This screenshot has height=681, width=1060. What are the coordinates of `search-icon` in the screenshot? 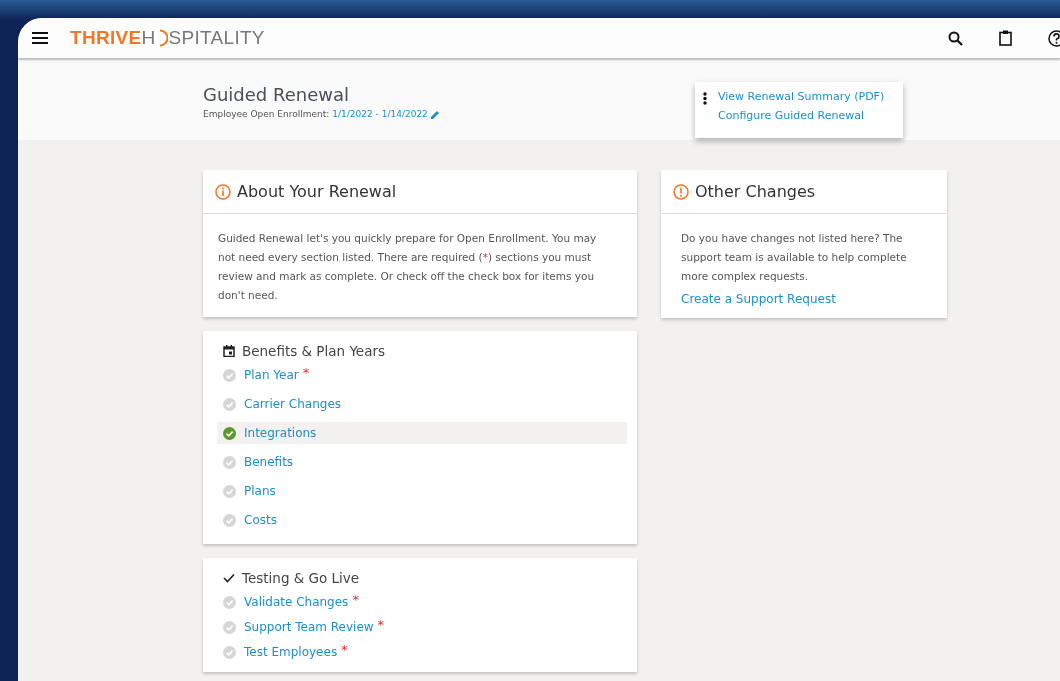 It's located at (955, 38).